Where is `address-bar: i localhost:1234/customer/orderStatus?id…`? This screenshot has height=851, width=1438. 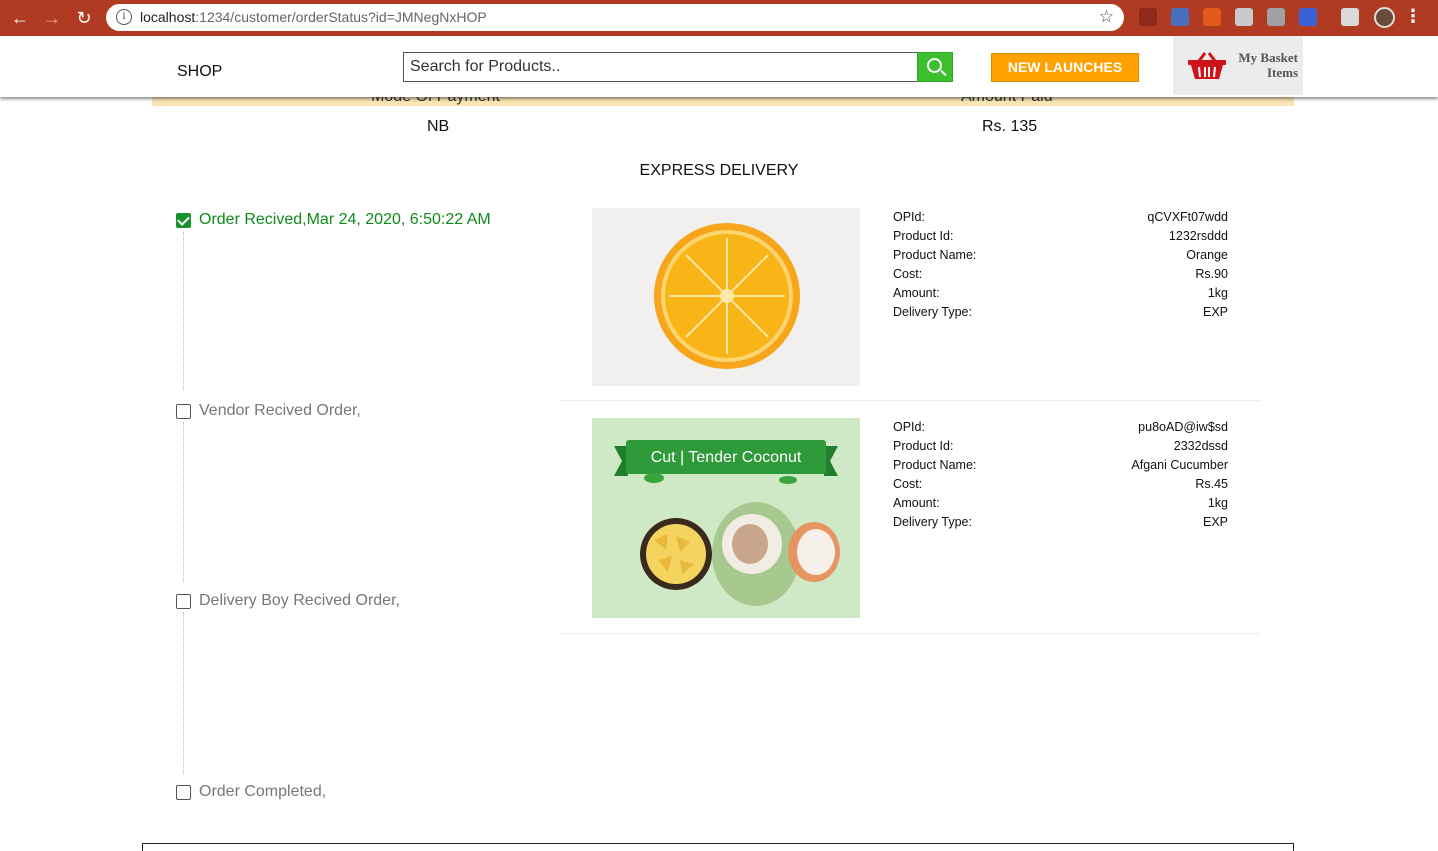 address-bar: i localhost:1234/customer/orderStatus?id… is located at coordinates (615, 17).